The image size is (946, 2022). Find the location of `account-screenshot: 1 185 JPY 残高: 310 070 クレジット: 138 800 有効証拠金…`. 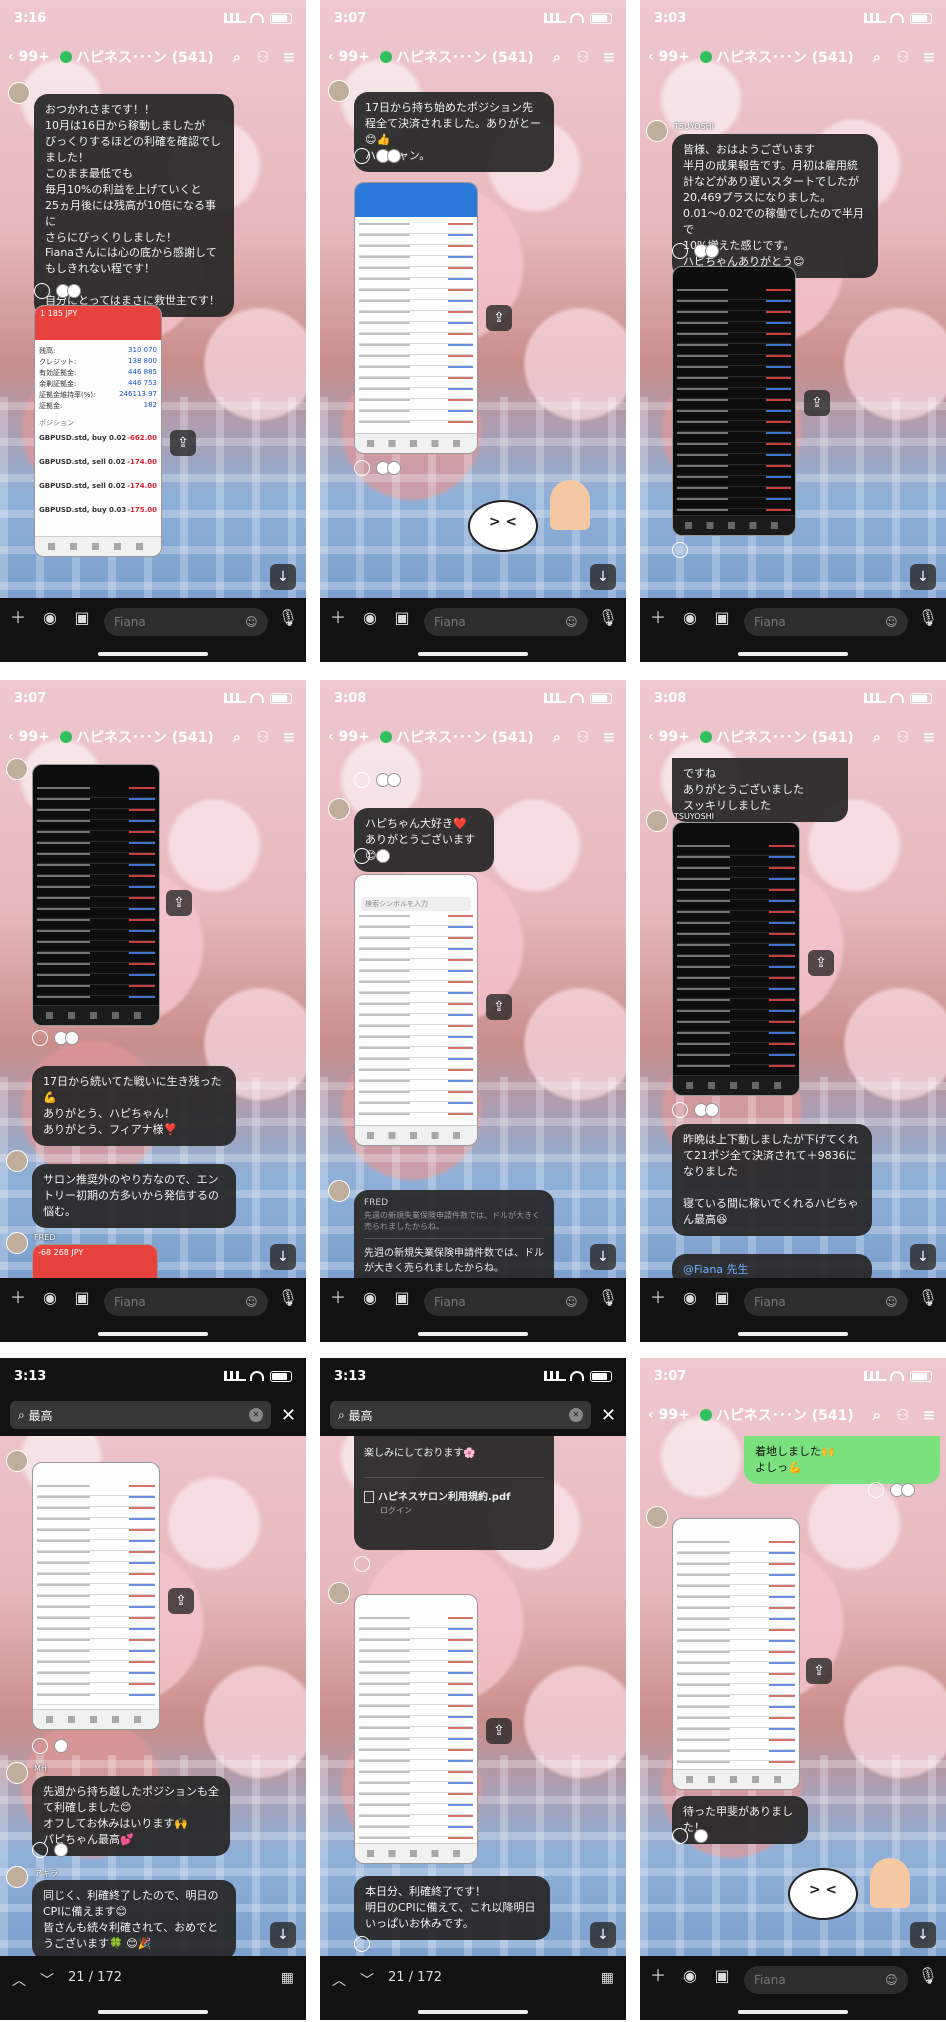

account-screenshot: 1 185 JPY 残高: 310 070 クレジット: 138 800 有効証拠金… is located at coordinates (98, 431).